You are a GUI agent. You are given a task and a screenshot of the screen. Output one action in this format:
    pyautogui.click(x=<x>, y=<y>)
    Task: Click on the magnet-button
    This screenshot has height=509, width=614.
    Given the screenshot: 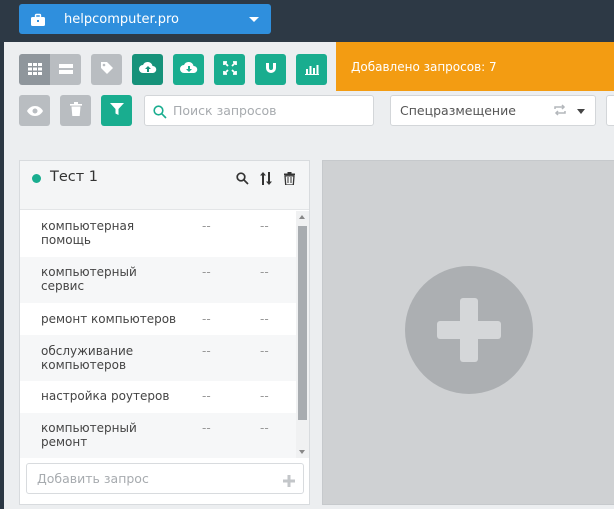 What is the action you would take?
    pyautogui.click(x=270, y=69)
    